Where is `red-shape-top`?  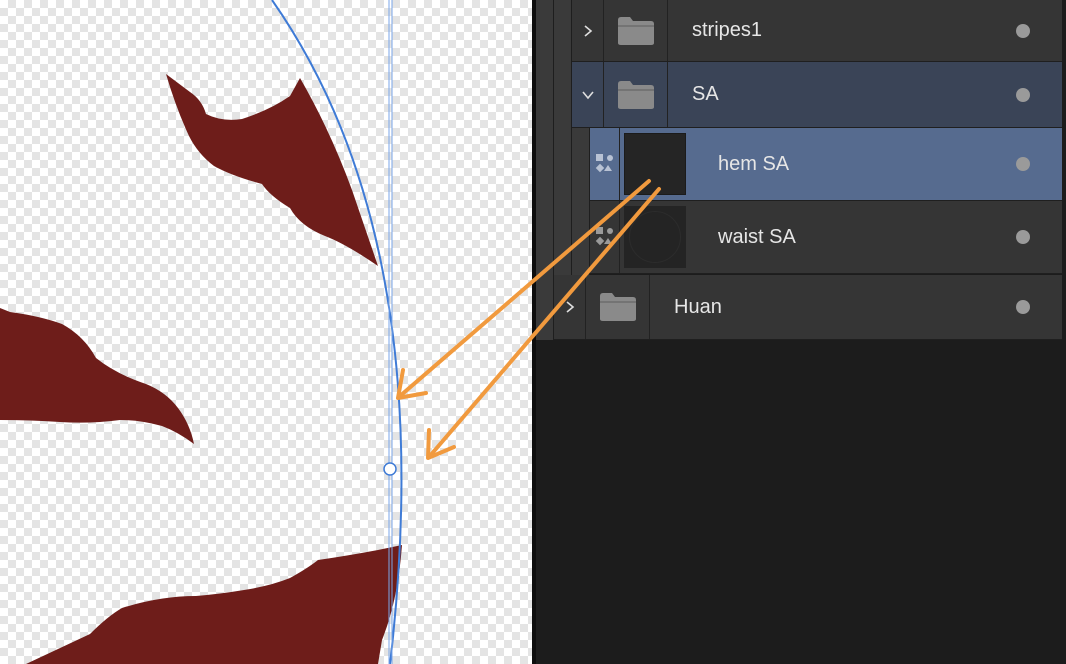
red-shape-top is located at coordinates (272, 170).